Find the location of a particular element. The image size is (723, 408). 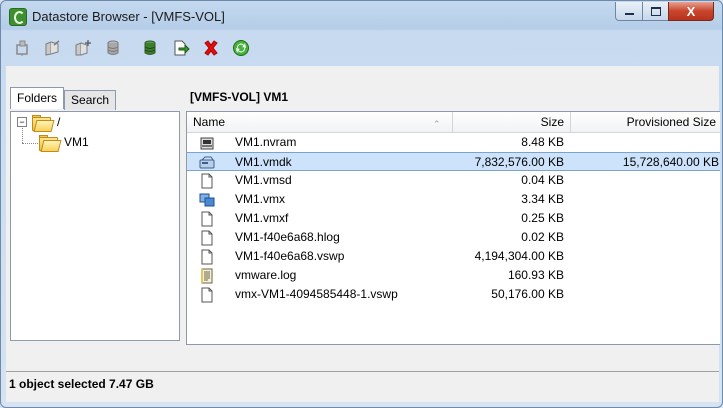

close-button: X is located at coordinates (691, 11).